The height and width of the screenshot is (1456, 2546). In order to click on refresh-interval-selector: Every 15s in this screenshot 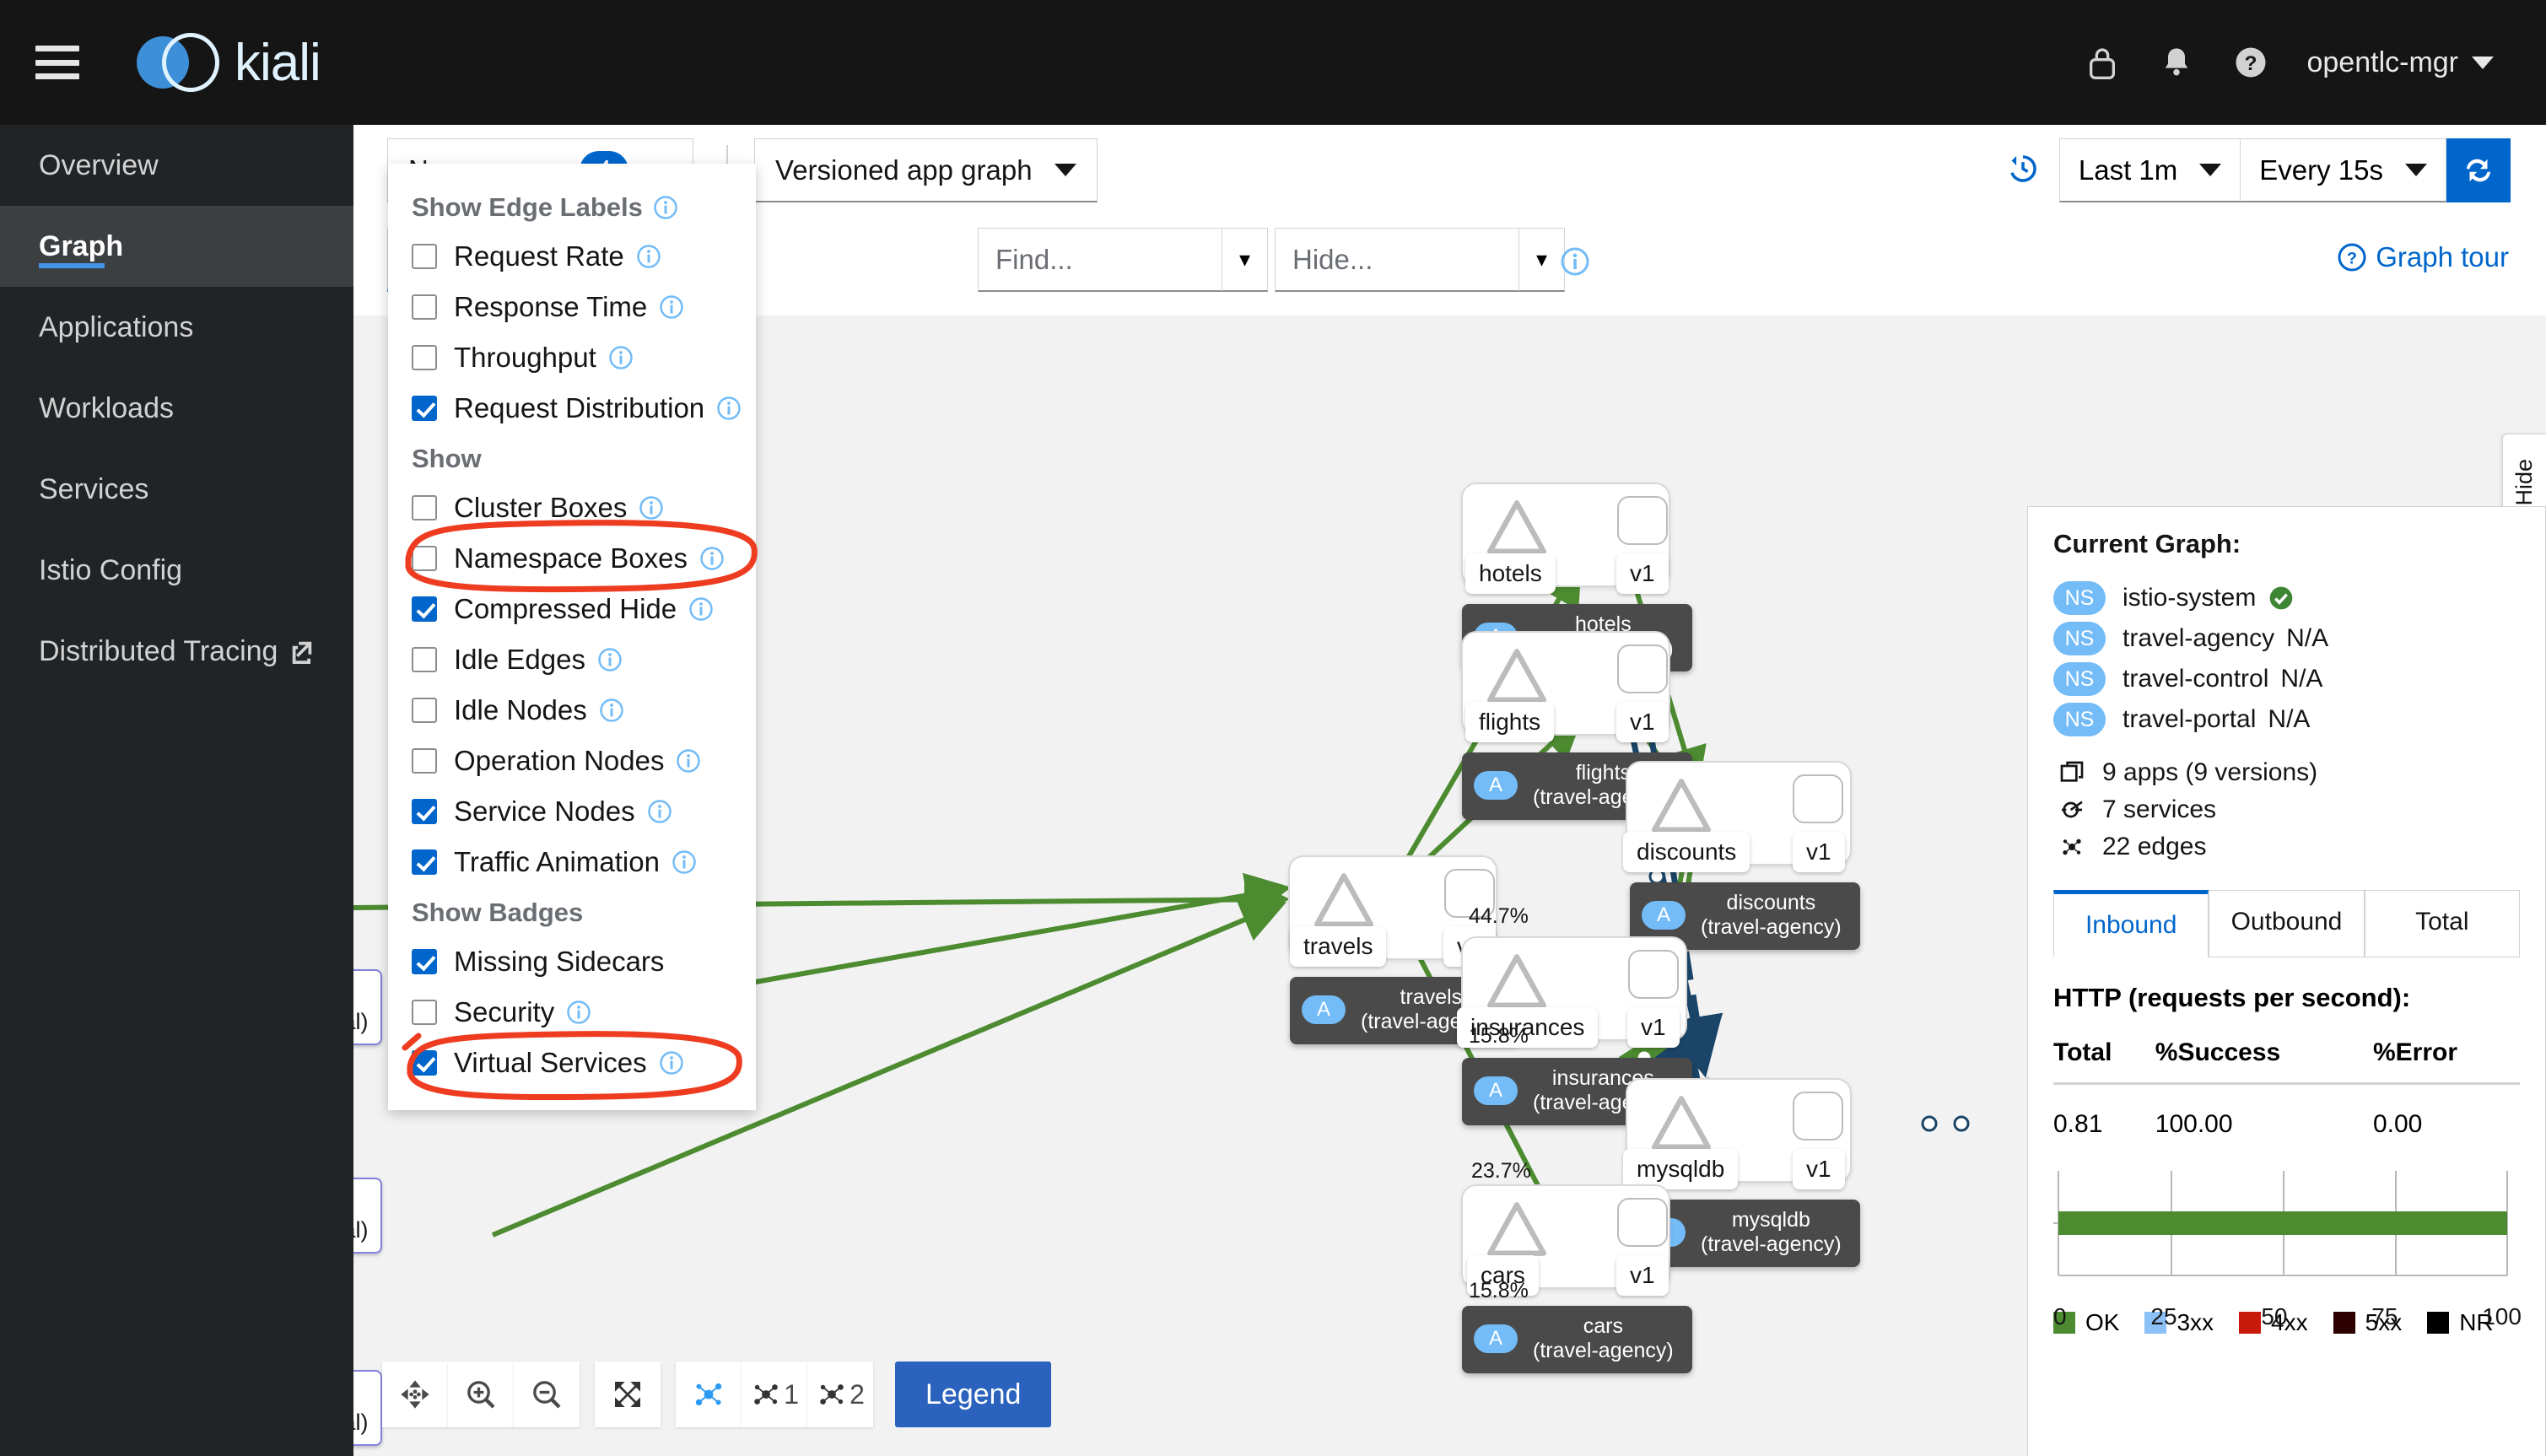, I will do `click(2343, 170)`.